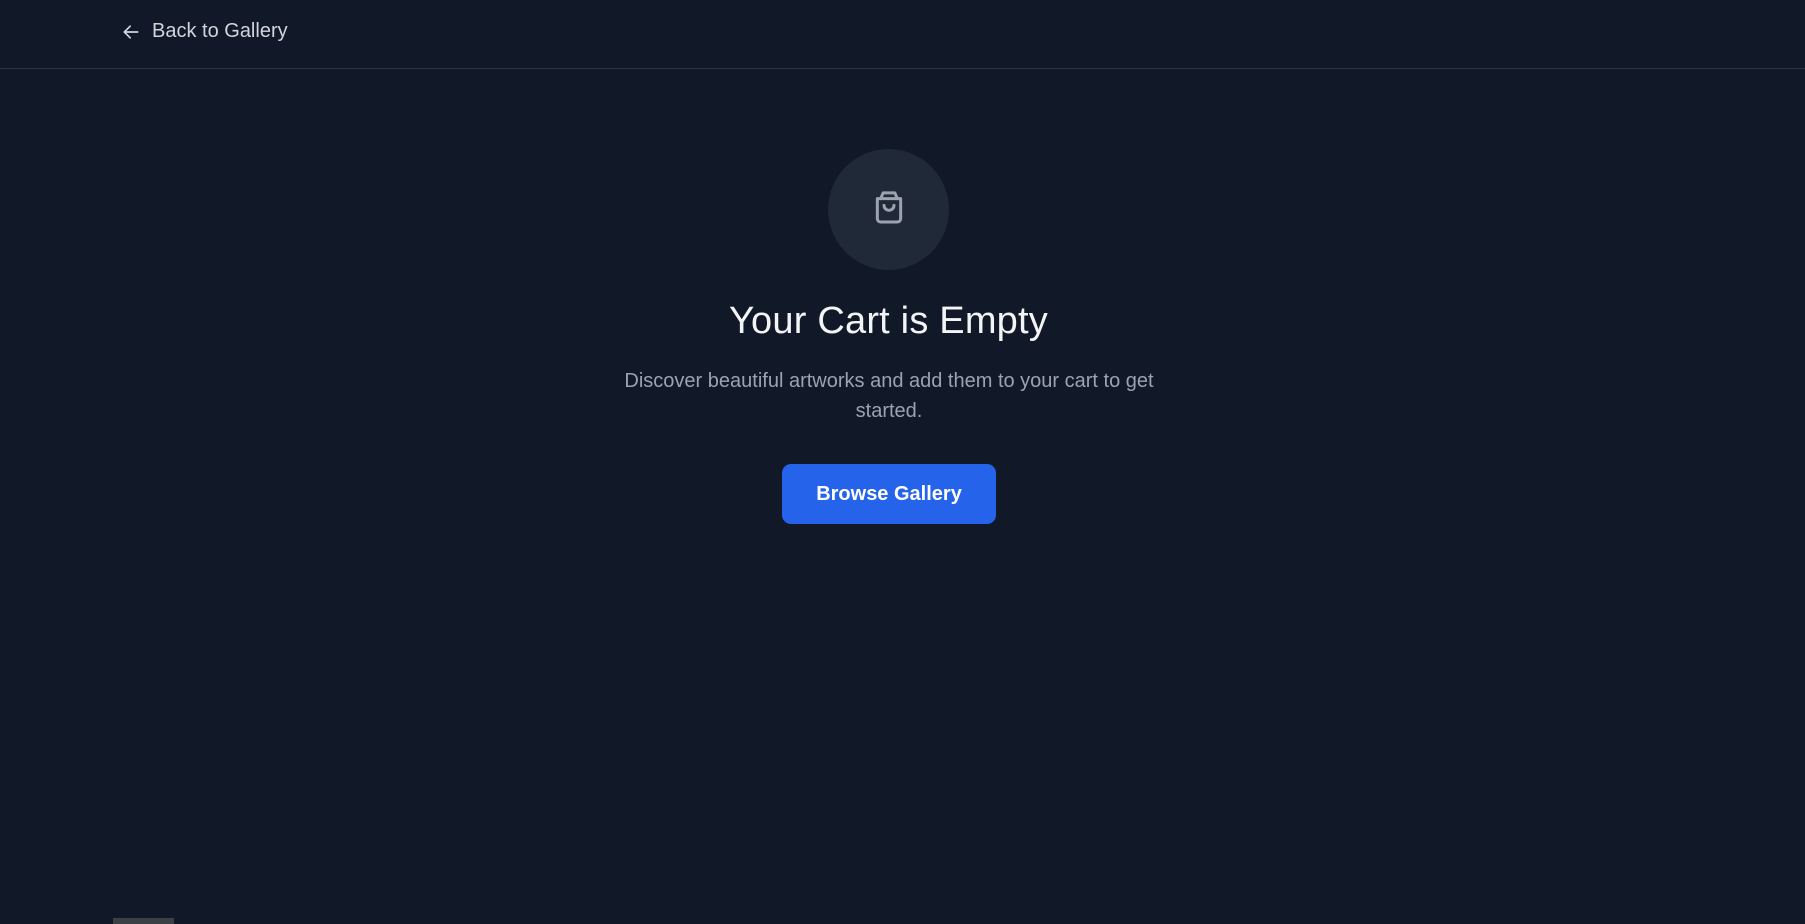 Image resolution: width=1805 pixels, height=924 pixels. Describe the element at coordinates (889, 494) in the screenshot. I see `browse-gallery-button: Browse Gallery` at that location.